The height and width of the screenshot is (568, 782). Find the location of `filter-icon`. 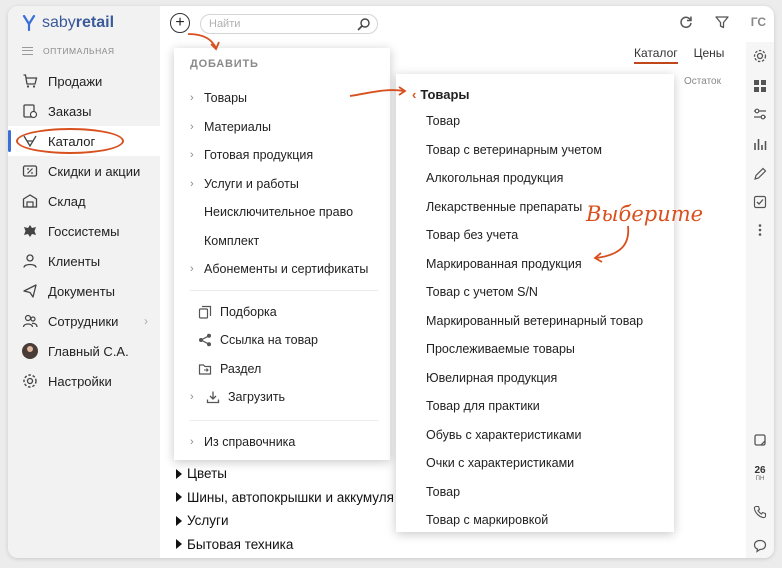

filter-icon is located at coordinates (722, 22).